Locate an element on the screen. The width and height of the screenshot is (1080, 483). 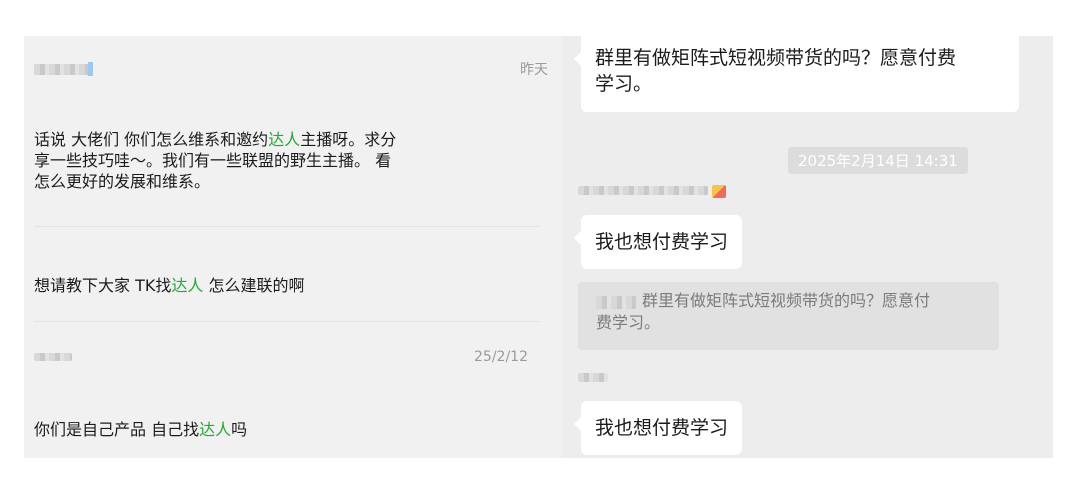
quoted-message: 群里有做矩阵式短视频带货的吗？愿意付 费学习。 is located at coordinates (788, 316).